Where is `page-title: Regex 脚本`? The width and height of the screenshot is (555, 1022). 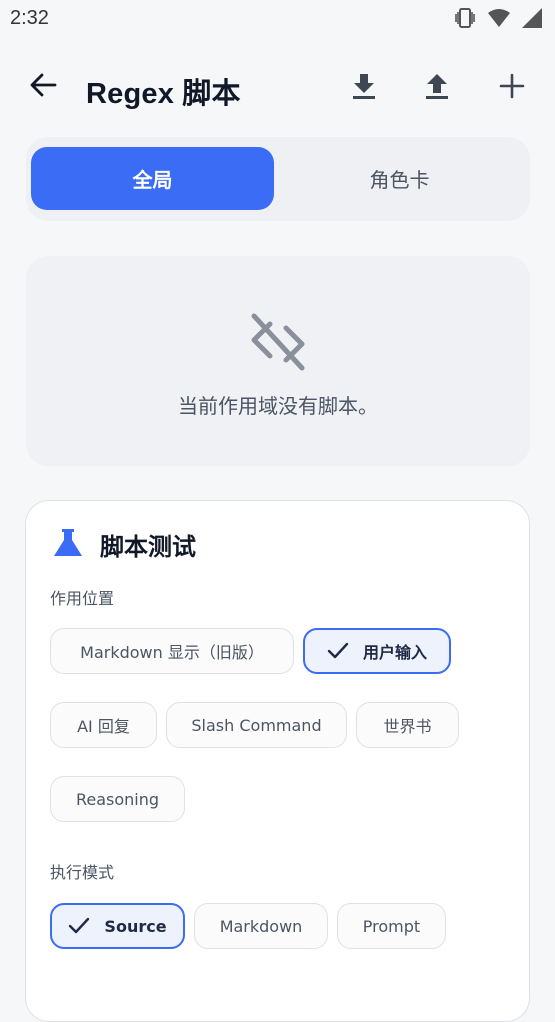
page-title: Regex 脚本 is located at coordinates (163, 94).